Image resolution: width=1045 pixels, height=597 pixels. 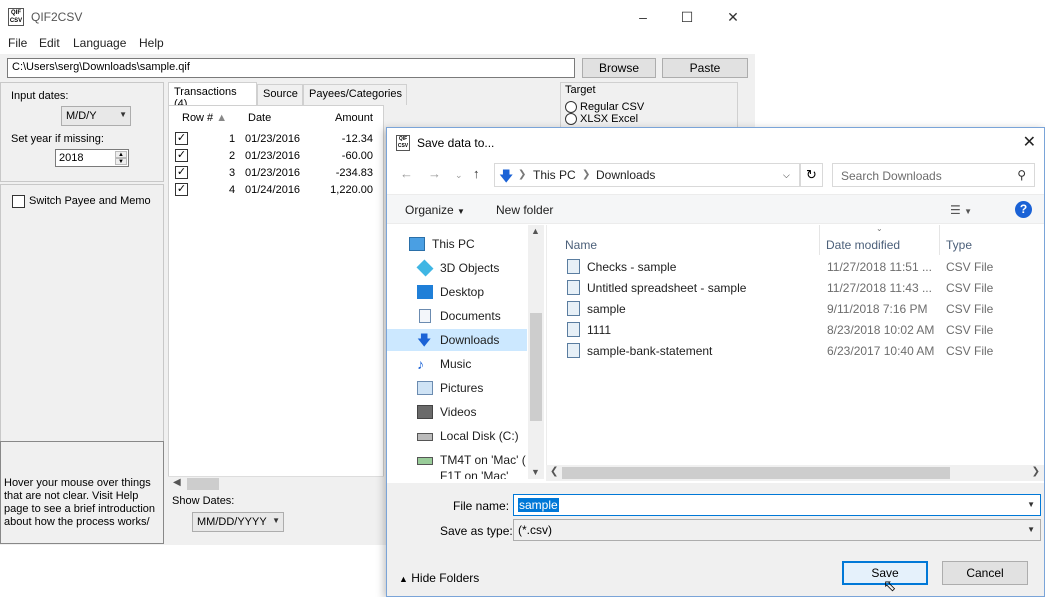 I want to click on column-header-date-modified: Date modified, so click(x=863, y=245).